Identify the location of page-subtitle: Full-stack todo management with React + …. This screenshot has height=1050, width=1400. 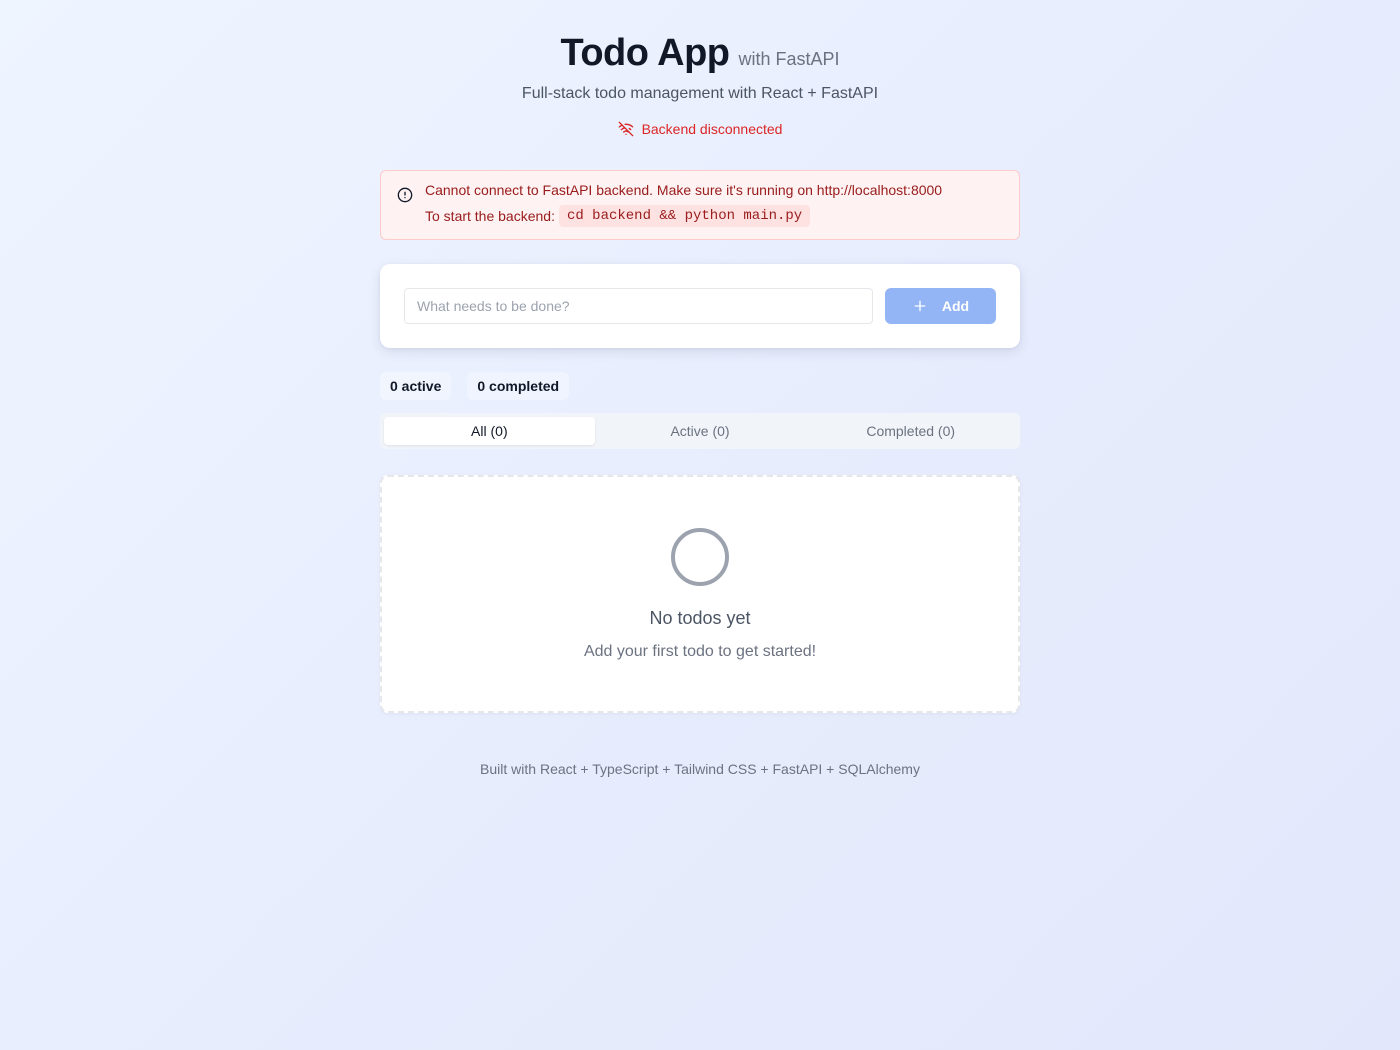
(700, 93).